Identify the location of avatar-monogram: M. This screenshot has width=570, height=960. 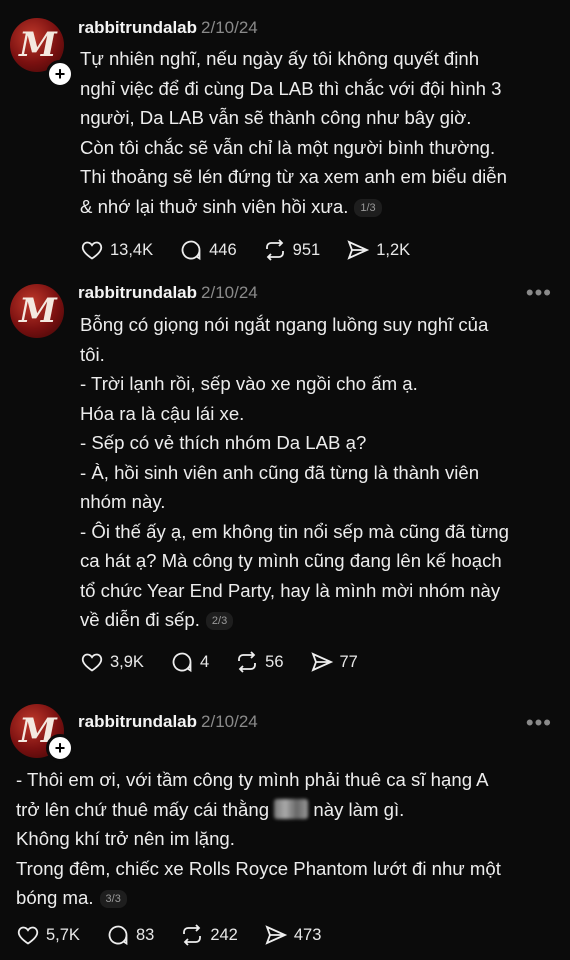
(38, 311).